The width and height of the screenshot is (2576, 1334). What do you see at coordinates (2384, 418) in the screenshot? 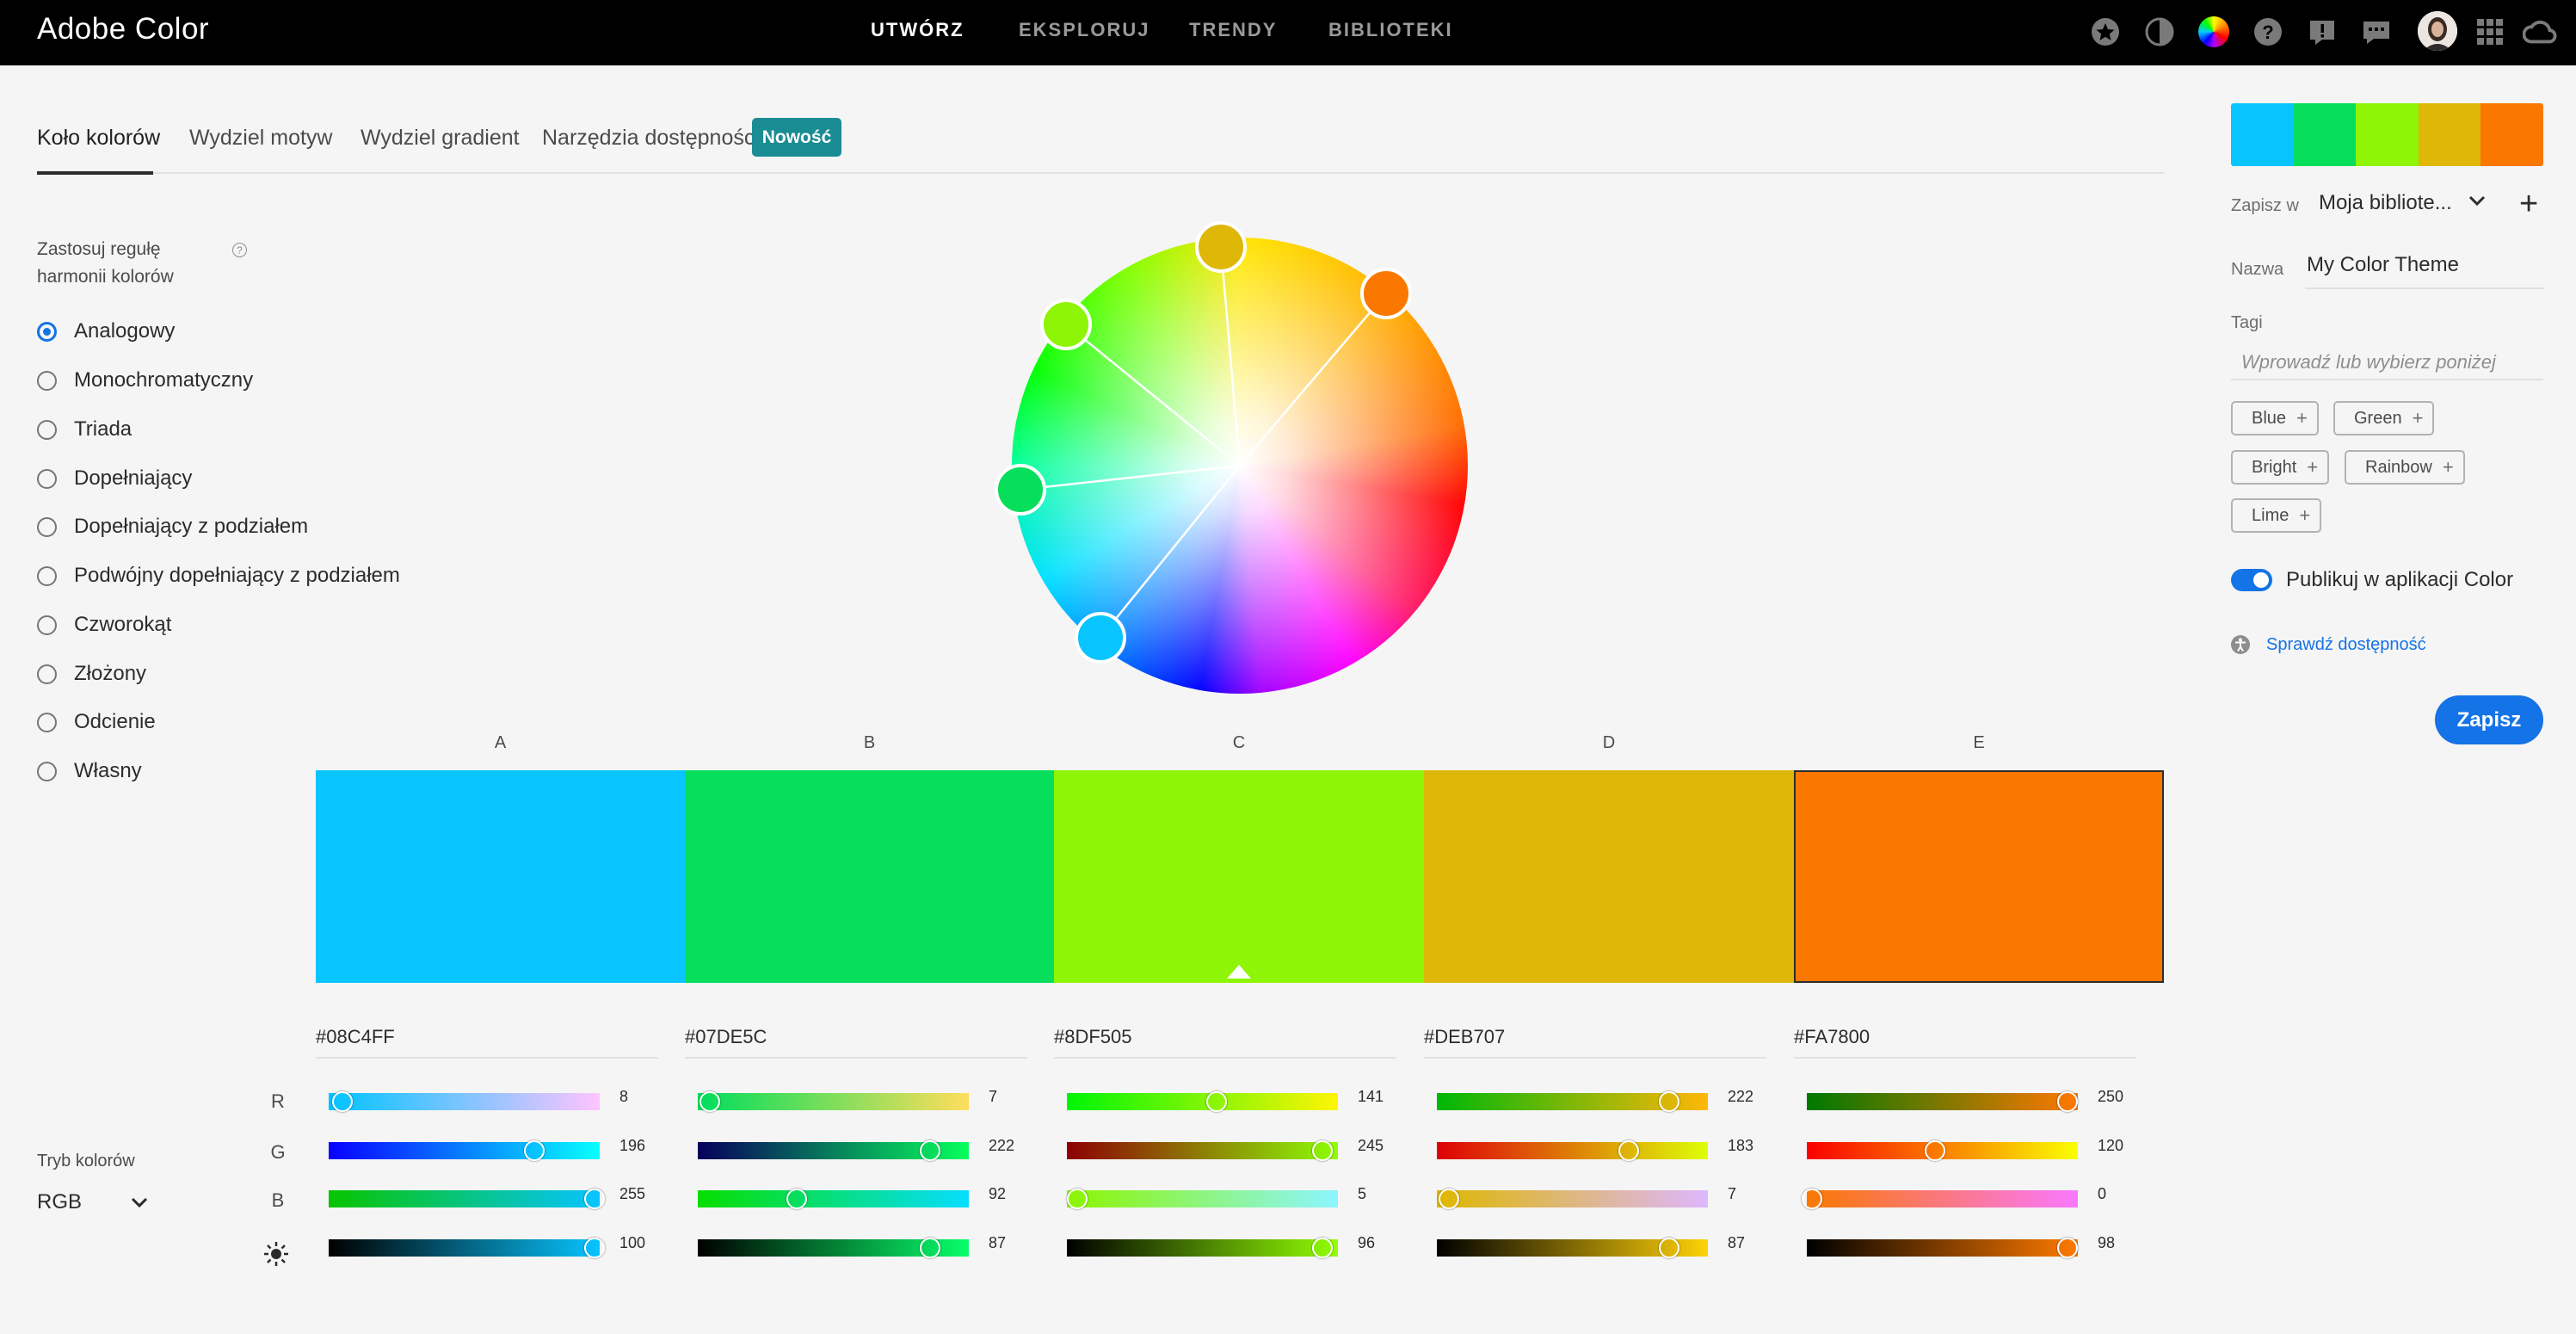
I see `tag-chip: Green +` at bounding box center [2384, 418].